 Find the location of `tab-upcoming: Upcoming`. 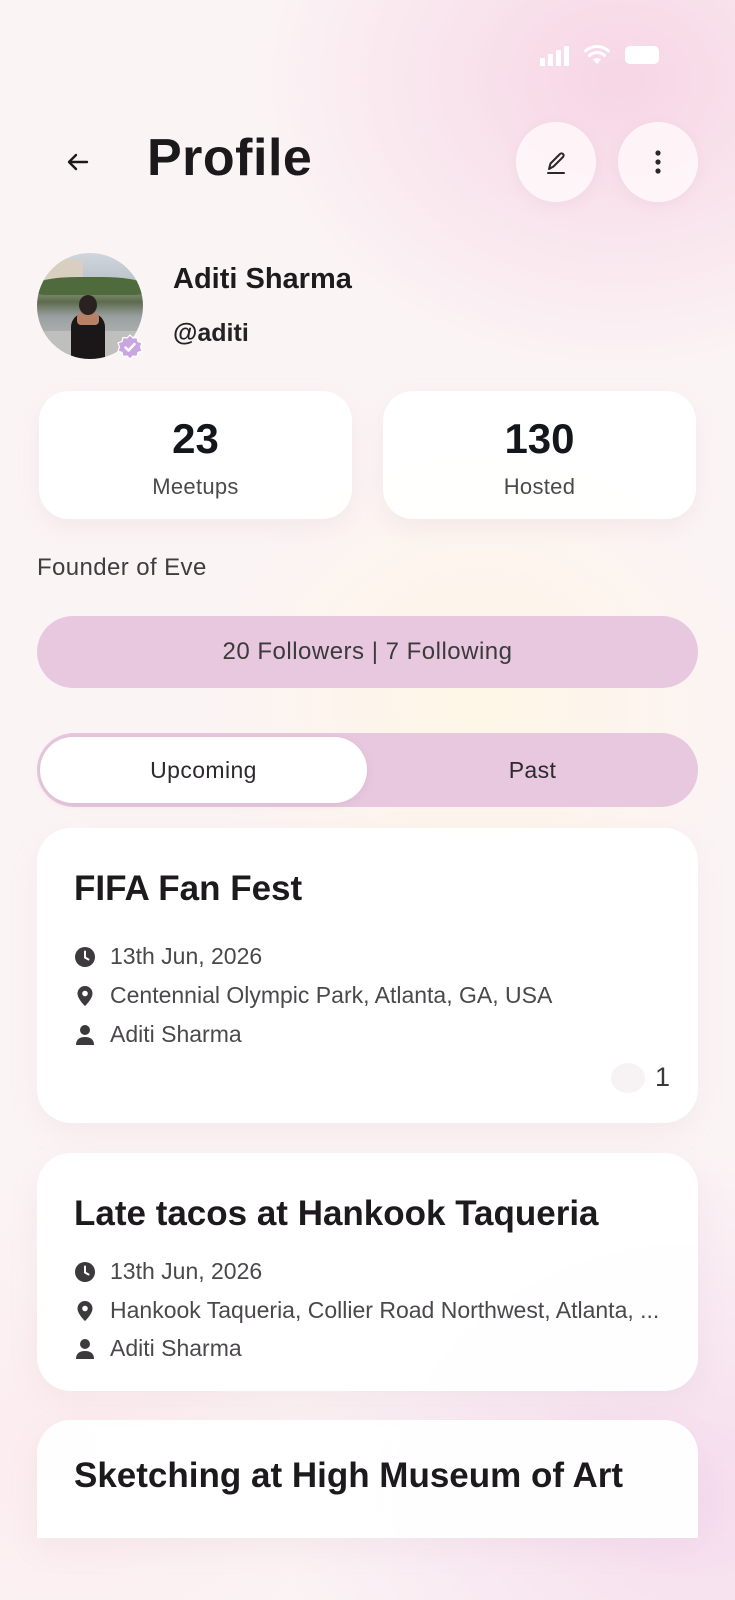

tab-upcoming: Upcoming is located at coordinates (203, 770).